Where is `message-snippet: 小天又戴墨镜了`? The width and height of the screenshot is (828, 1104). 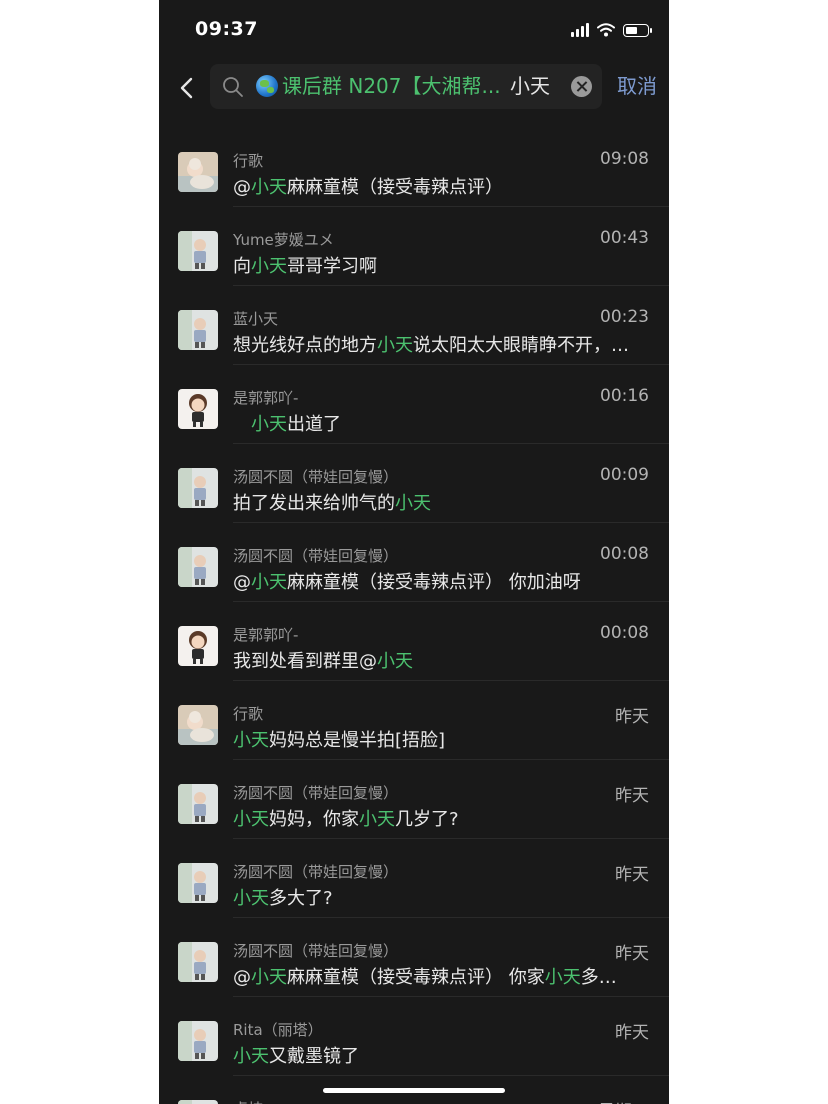 message-snippet: 小天又戴墨镜了 is located at coordinates (296, 1056).